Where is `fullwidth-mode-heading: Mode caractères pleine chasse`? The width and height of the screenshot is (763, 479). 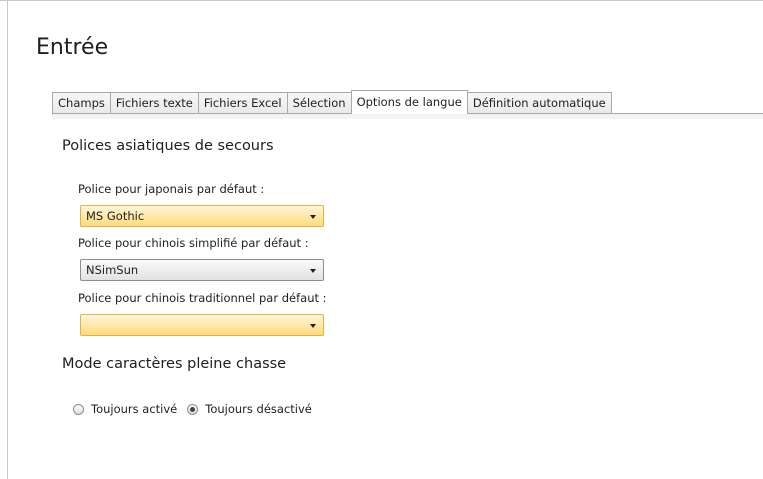 fullwidth-mode-heading: Mode caractères pleine chasse is located at coordinates (174, 364).